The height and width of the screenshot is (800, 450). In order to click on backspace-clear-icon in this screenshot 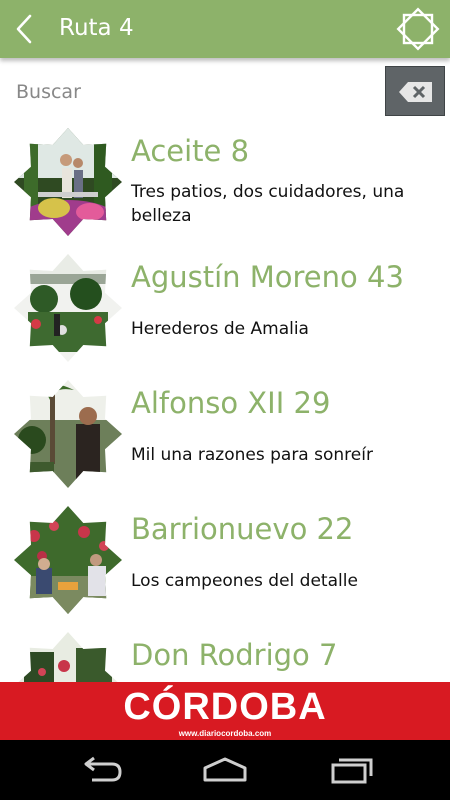, I will do `click(415, 92)`.